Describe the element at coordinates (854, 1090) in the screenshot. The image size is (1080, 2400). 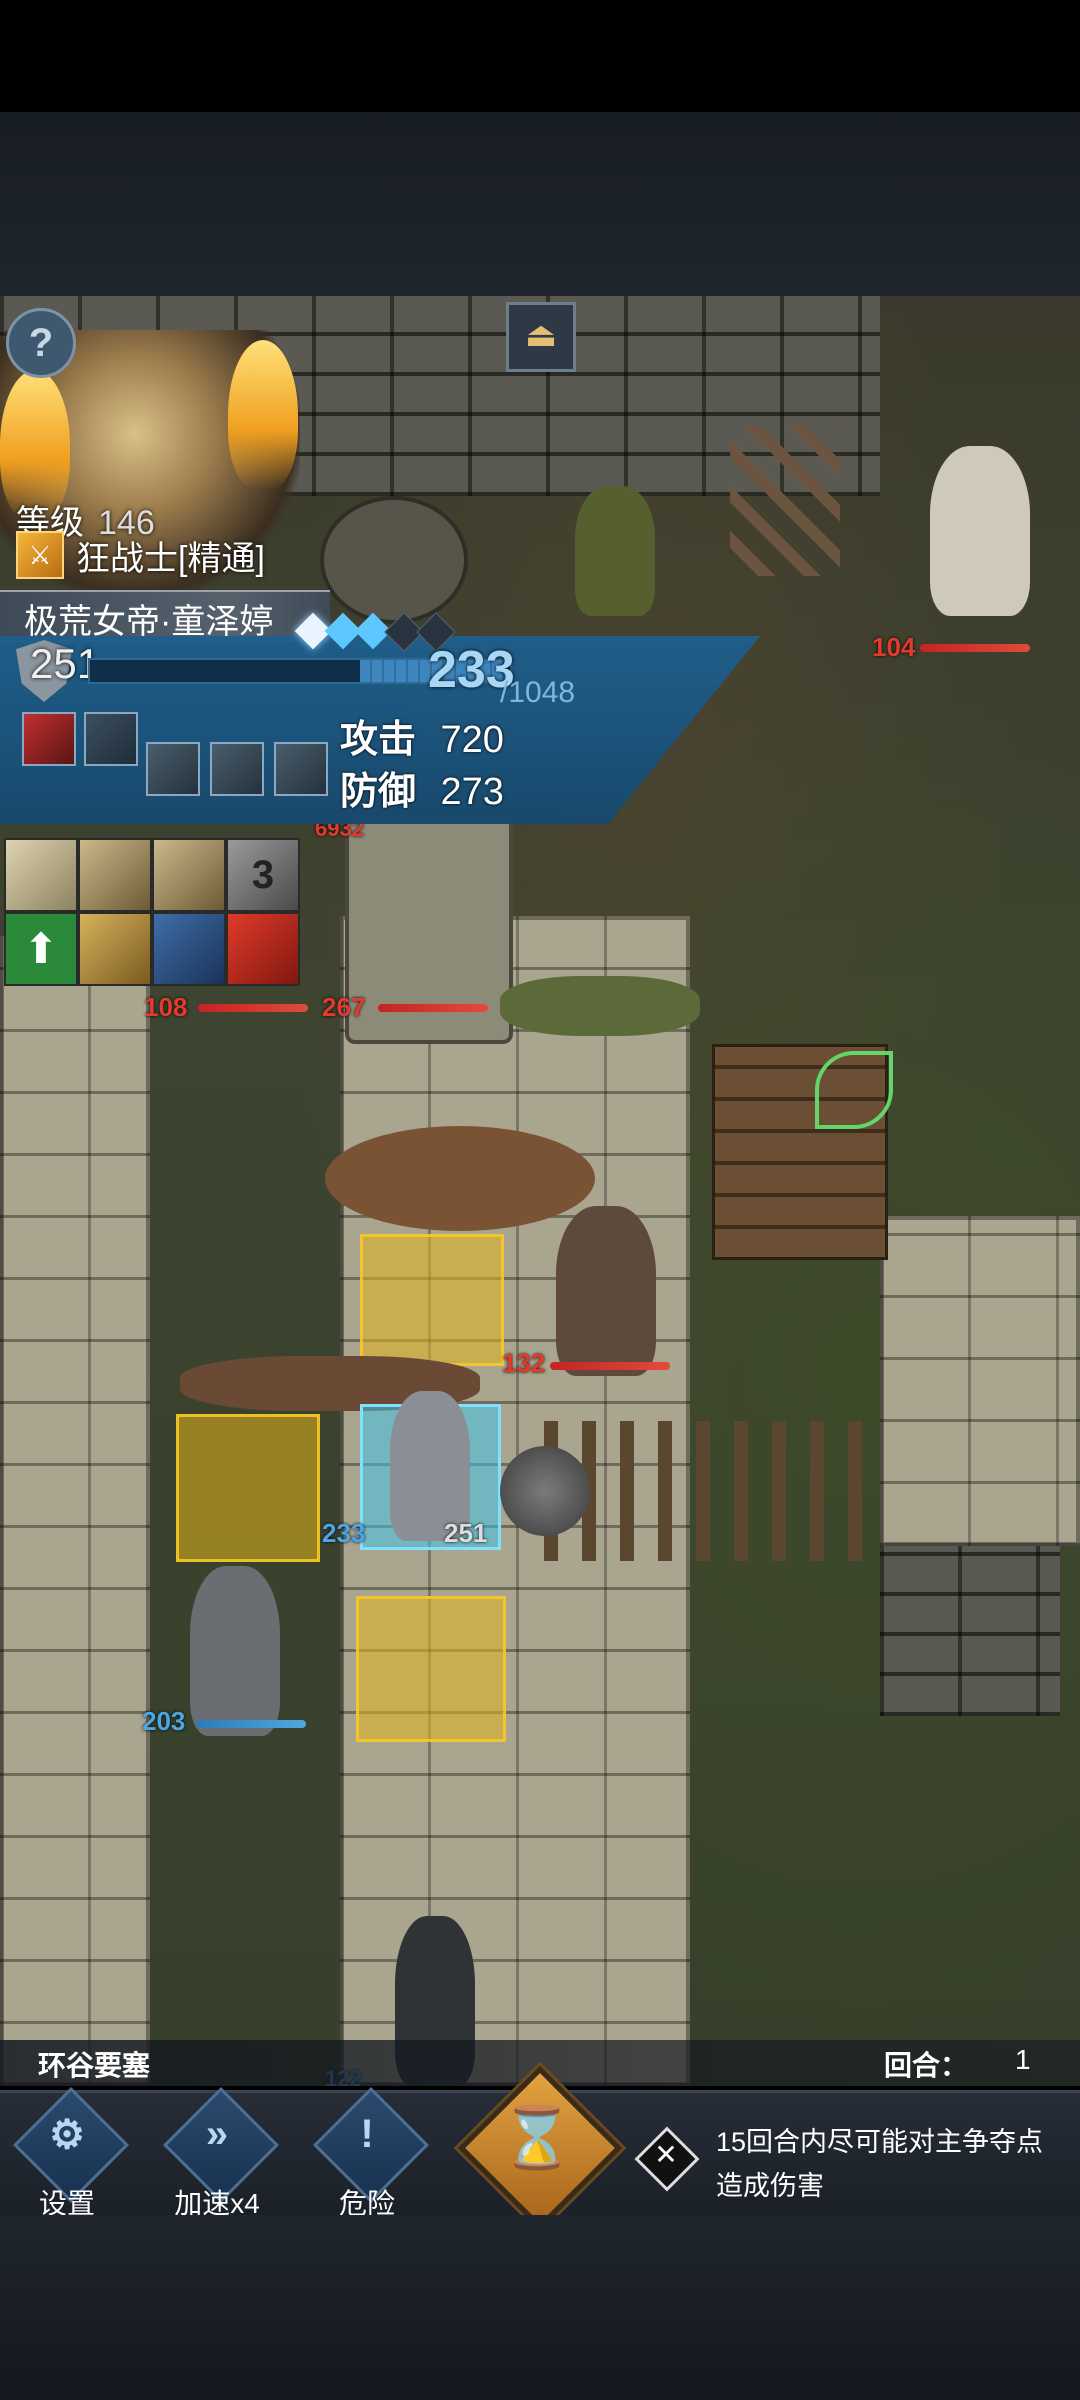
I see `bow-target-icon` at that location.